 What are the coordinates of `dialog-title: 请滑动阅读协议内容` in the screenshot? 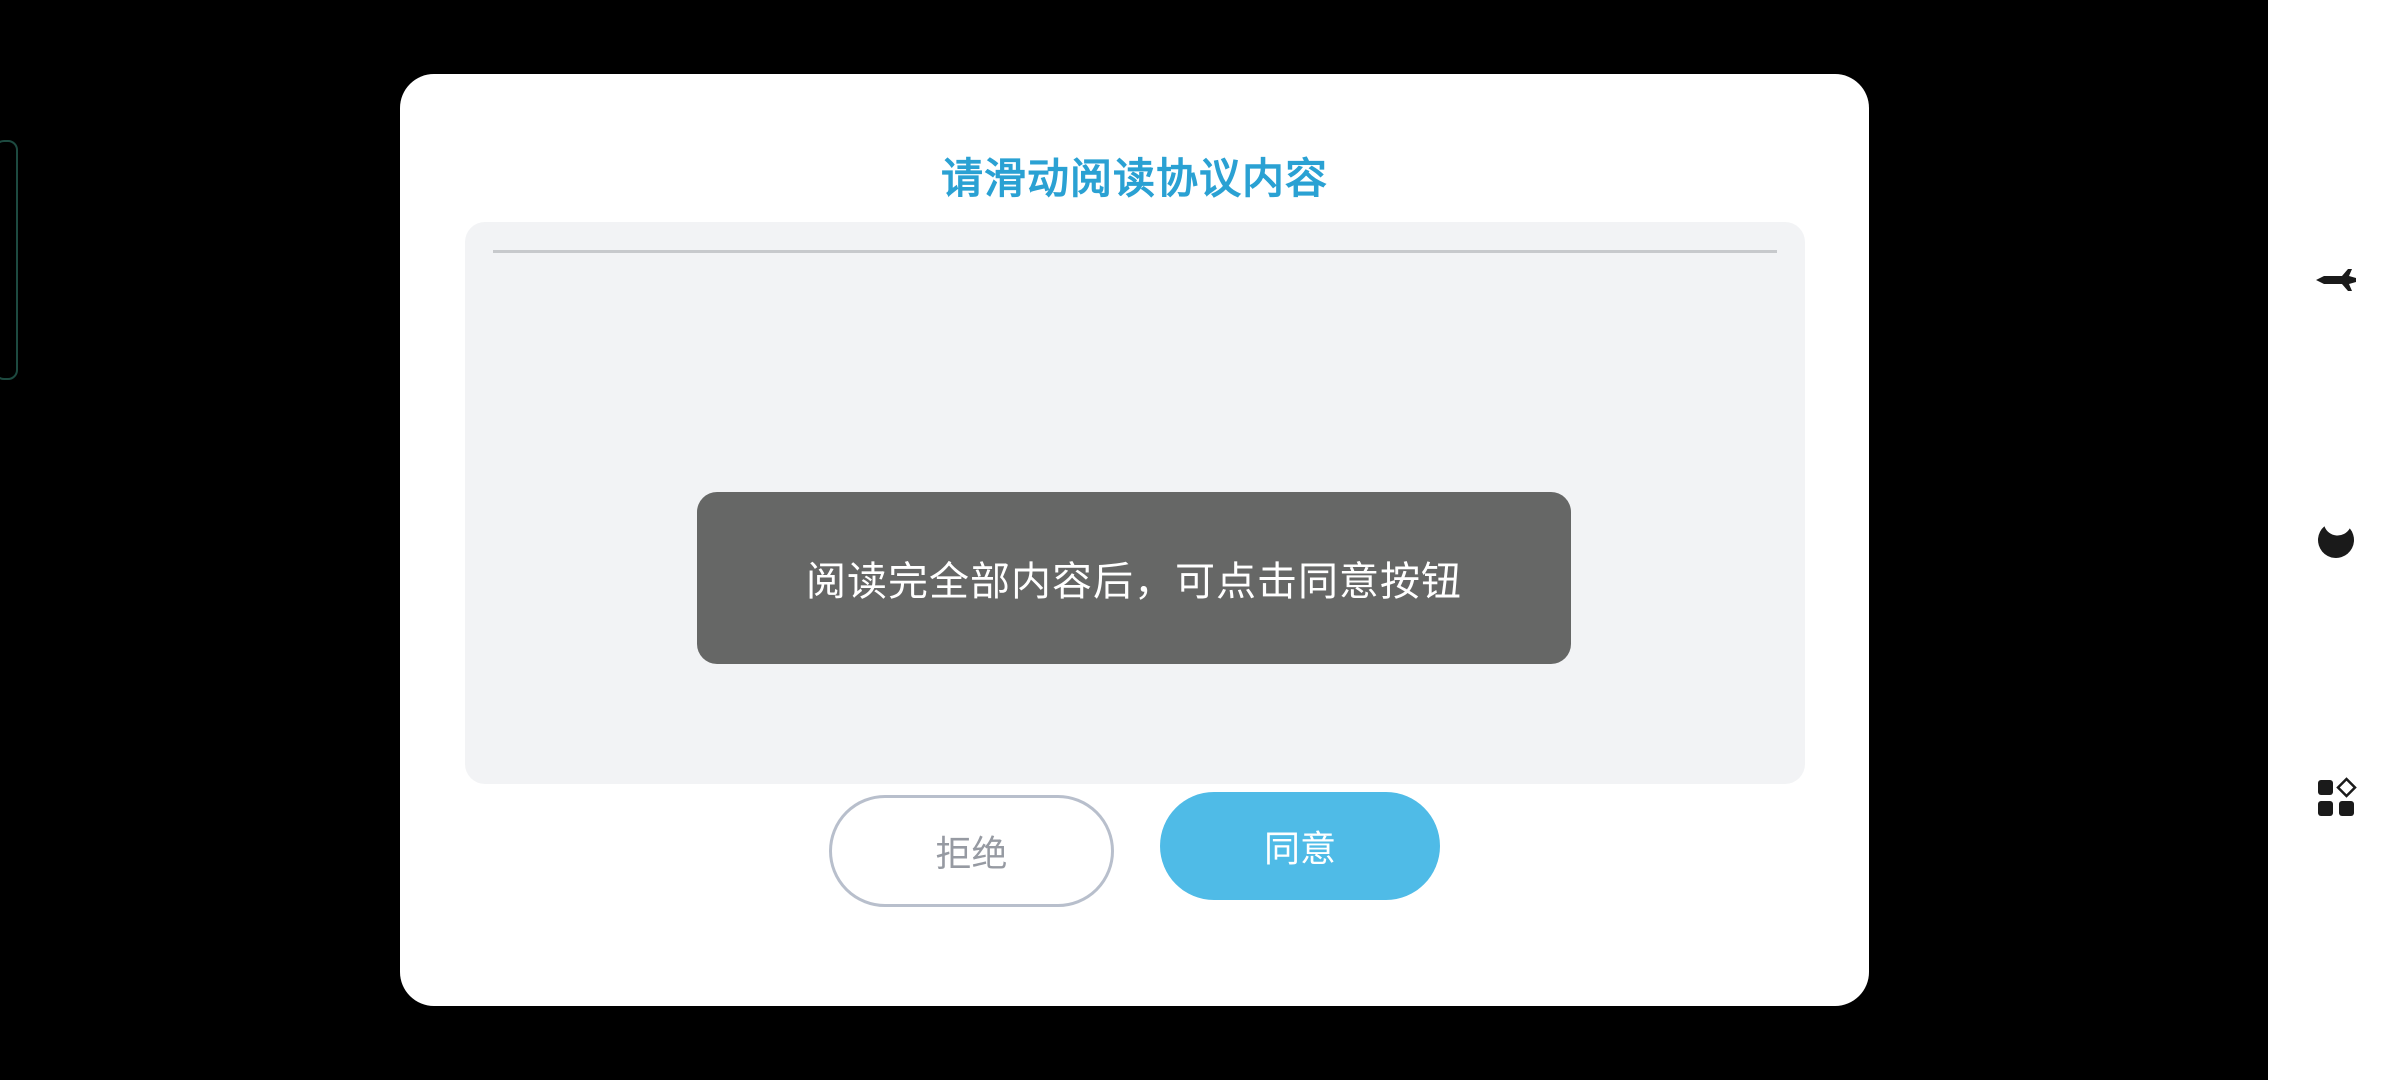 It's located at (1134, 178).